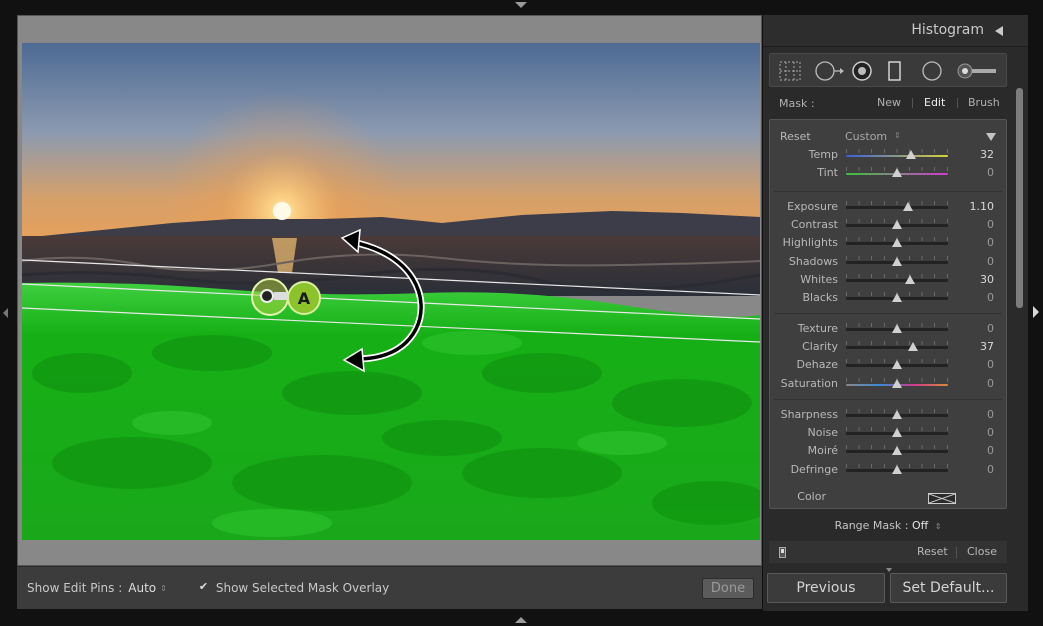 The height and width of the screenshot is (626, 1043). What do you see at coordinates (932, 71) in the screenshot?
I see `radial-filter-icon` at bounding box center [932, 71].